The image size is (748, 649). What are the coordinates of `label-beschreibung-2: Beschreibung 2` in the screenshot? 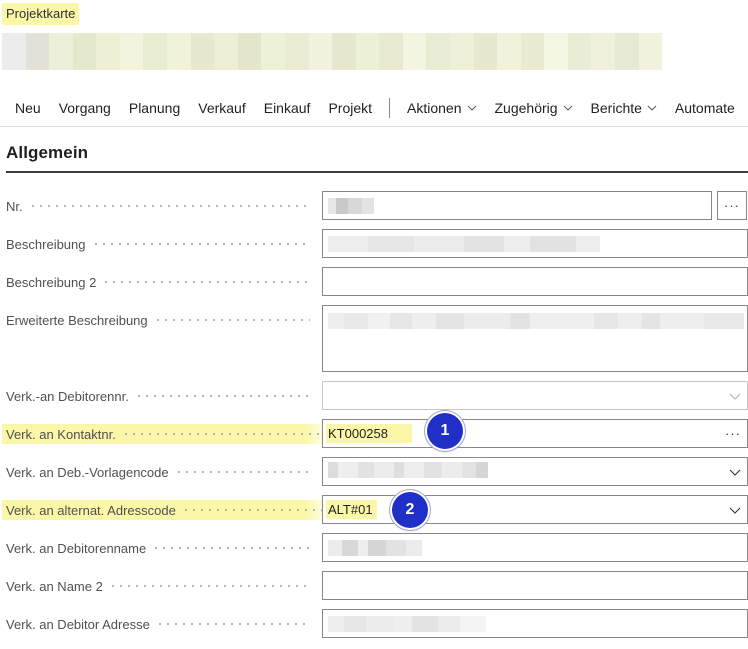 It's located at (160, 282).